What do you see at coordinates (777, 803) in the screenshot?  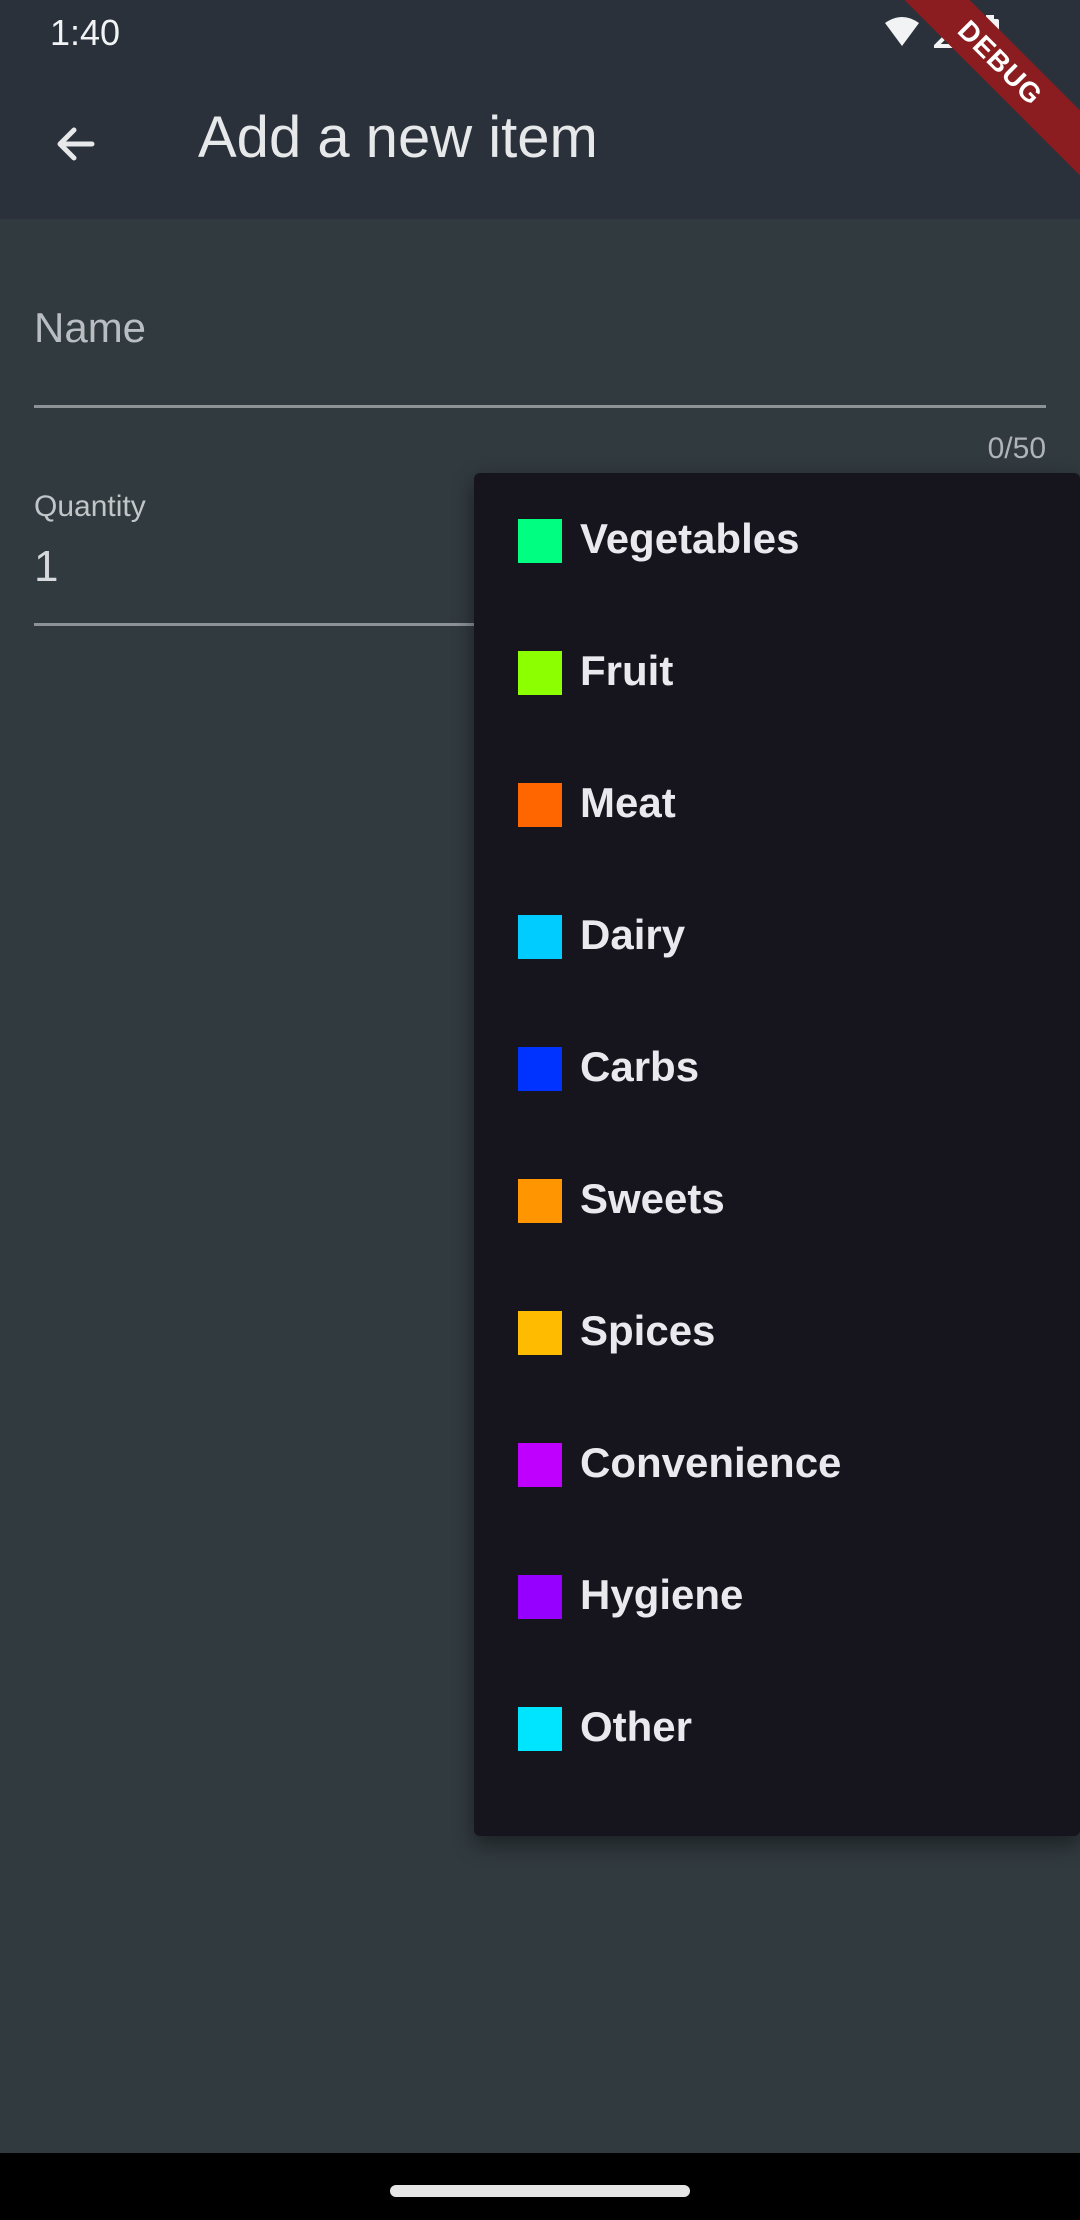 I see `category-option-meat: Meat` at bounding box center [777, 803].